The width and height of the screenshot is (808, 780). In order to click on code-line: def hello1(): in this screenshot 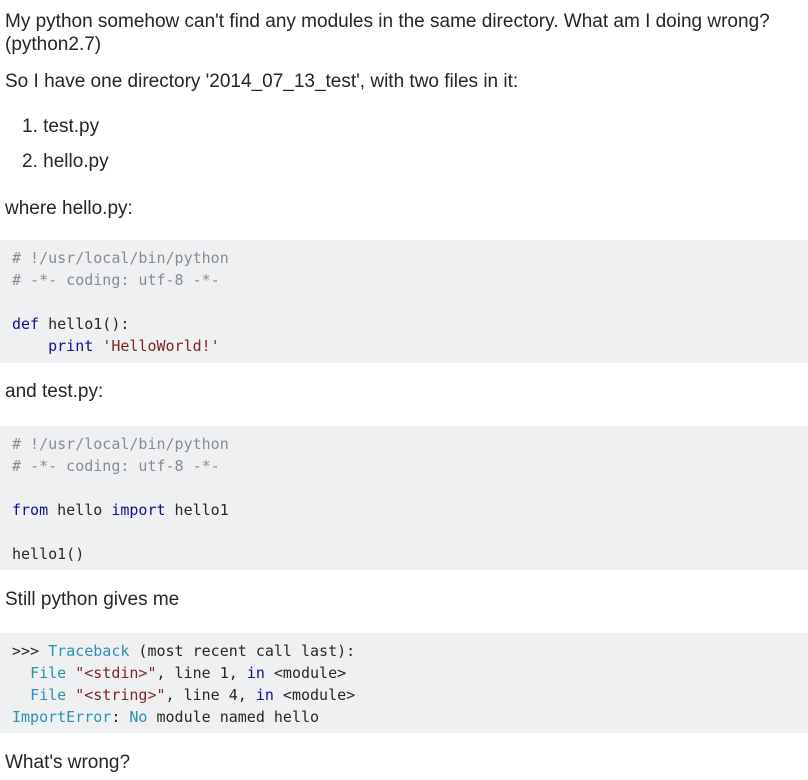, I will do `click(404, 324)`.